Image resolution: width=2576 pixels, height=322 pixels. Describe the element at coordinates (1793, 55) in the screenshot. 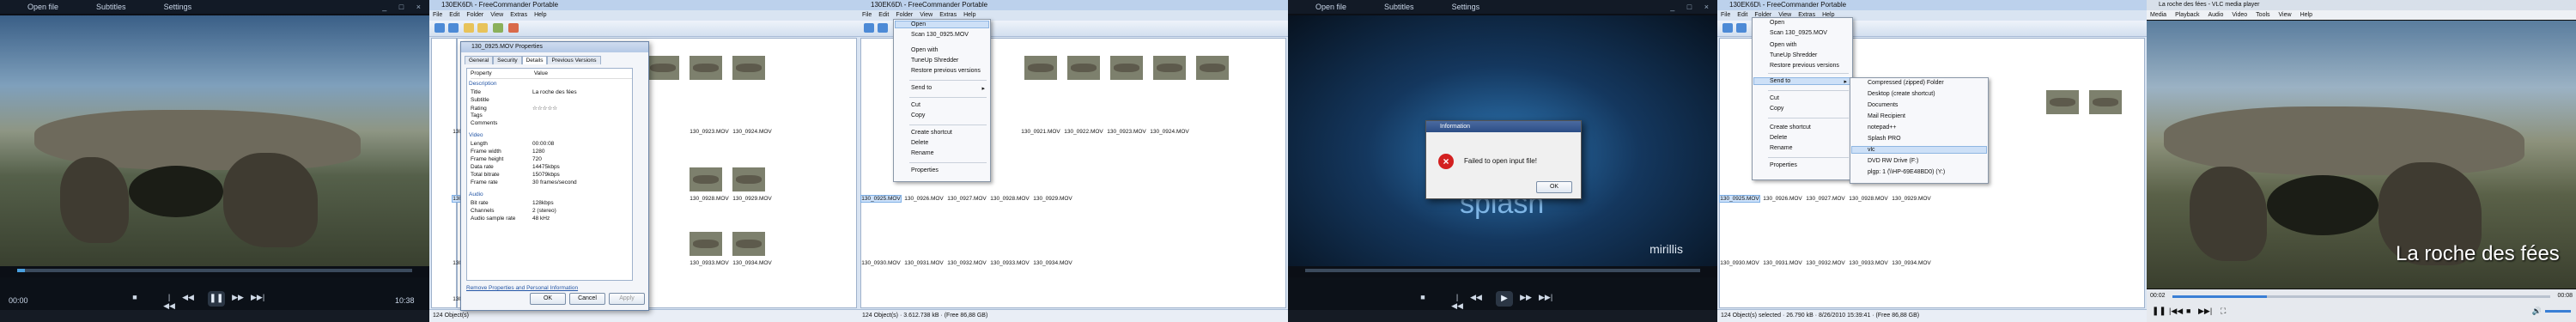

I see `menu-item-shredder: TuneUp Shredder` at that location.